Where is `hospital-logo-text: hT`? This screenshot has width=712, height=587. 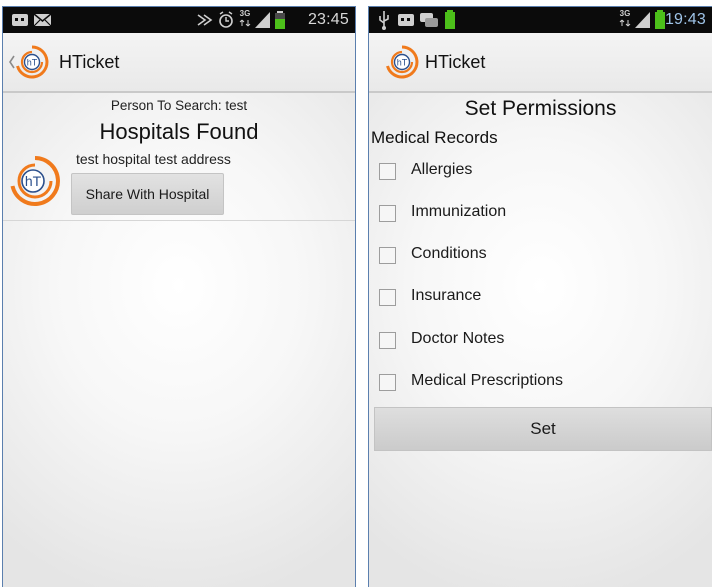
hospital-logo-text: hT is located at coordinates (33, 181).